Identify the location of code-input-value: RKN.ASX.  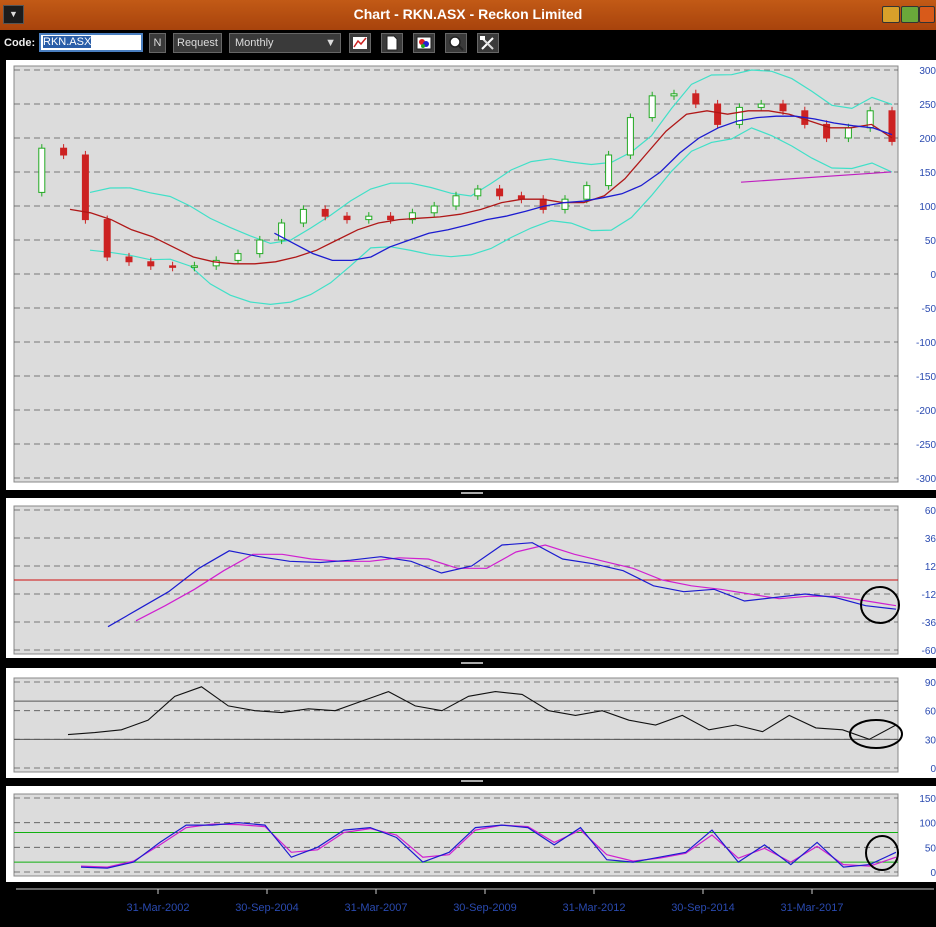
(67, 42).